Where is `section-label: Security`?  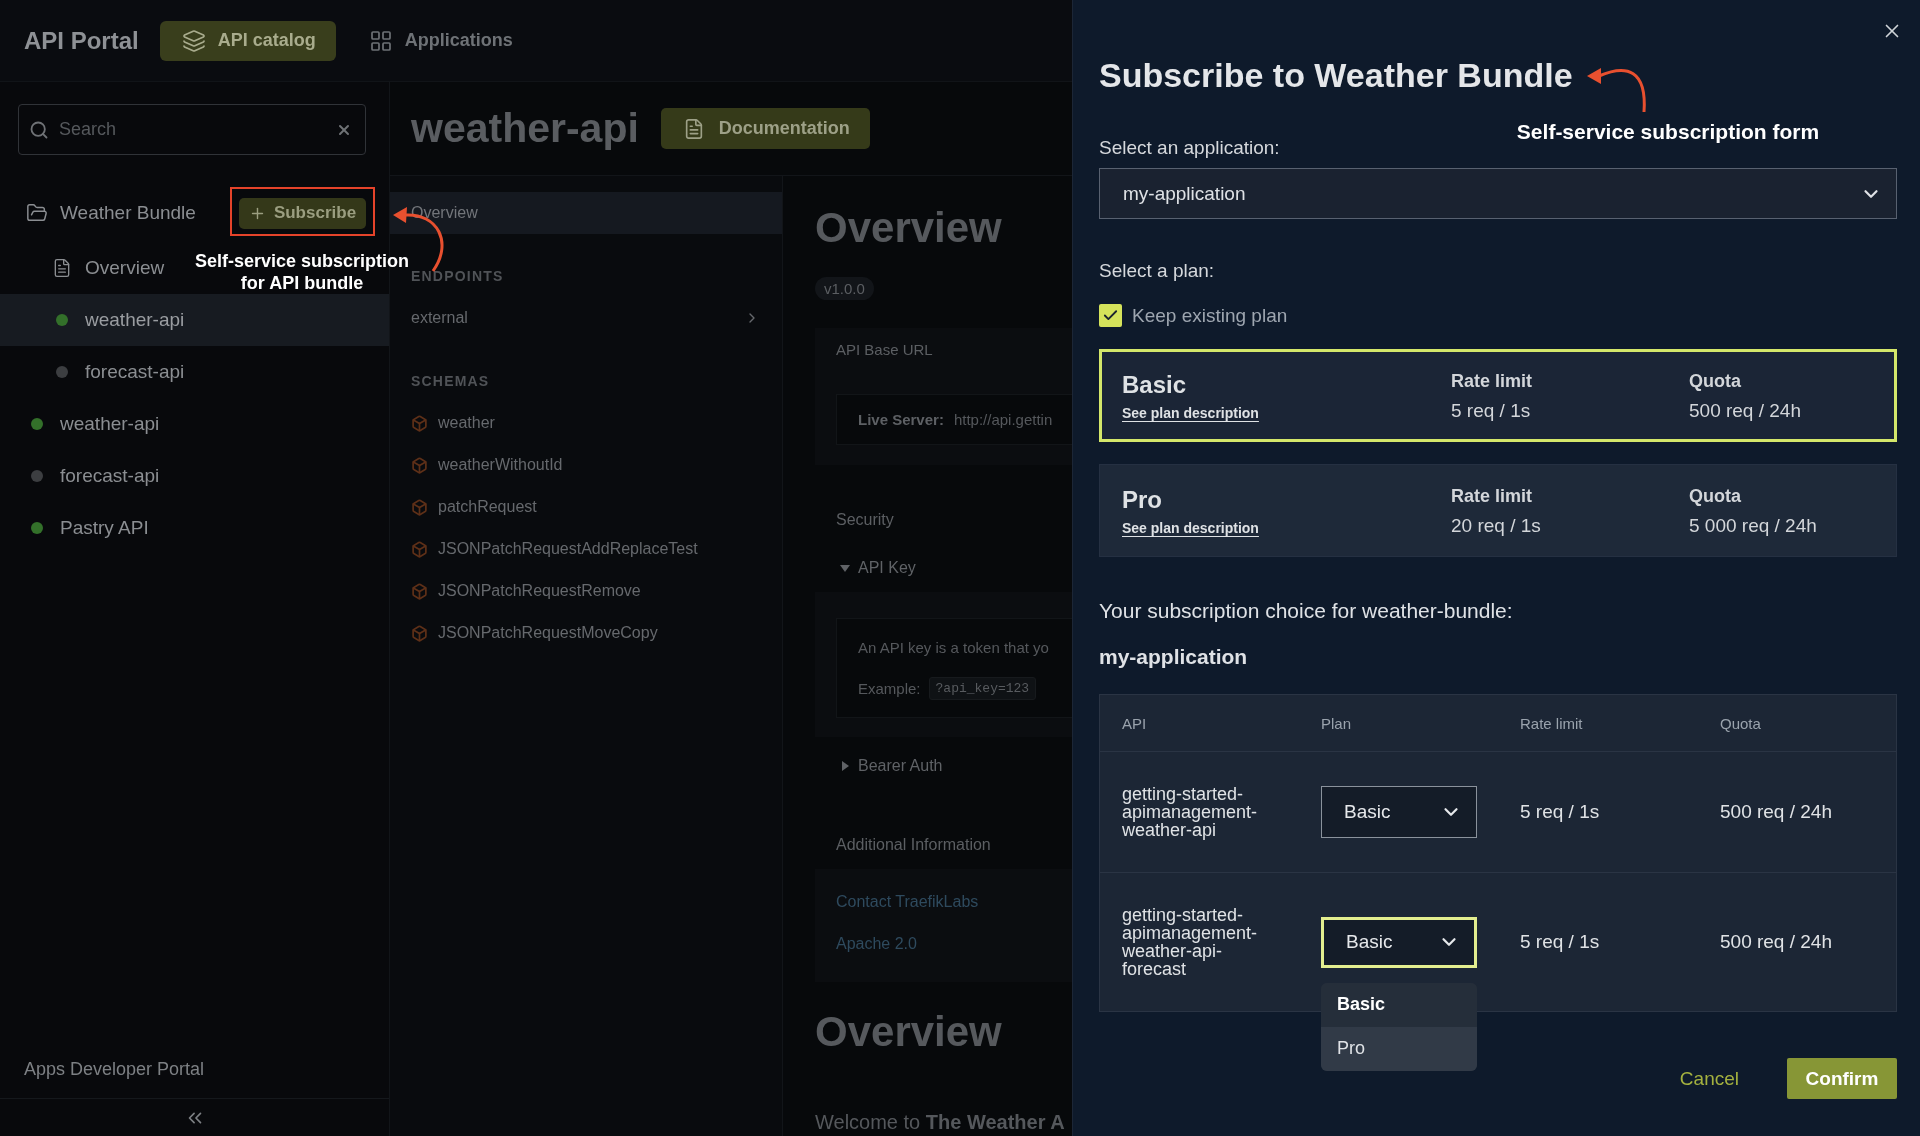
section-label: Security is located at coordinates (864, 520).